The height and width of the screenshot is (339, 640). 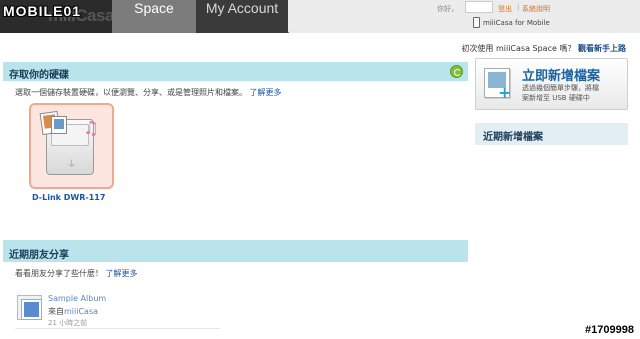 What do you see at coordinates (561, 76) in the screenshot?
I see `add-files-title: 立即新增檔案` at bounding box center [561, 76].